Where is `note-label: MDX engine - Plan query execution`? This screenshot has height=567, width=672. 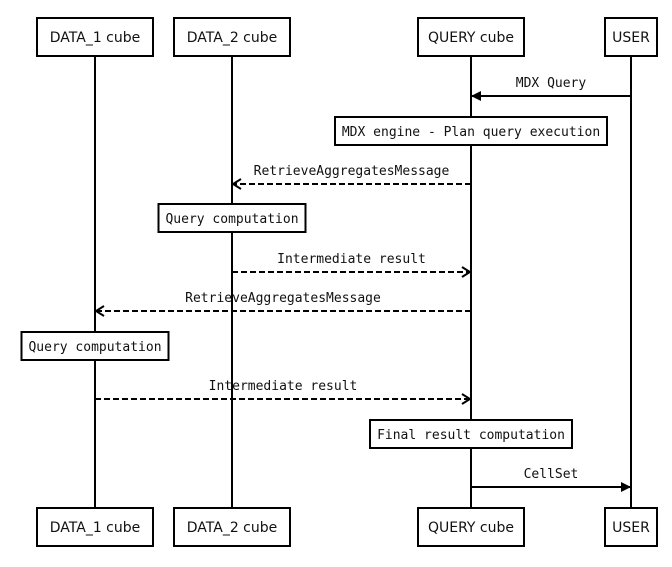
note-label: MDX engine - Plan query execution is located at coordinates (471, 132).